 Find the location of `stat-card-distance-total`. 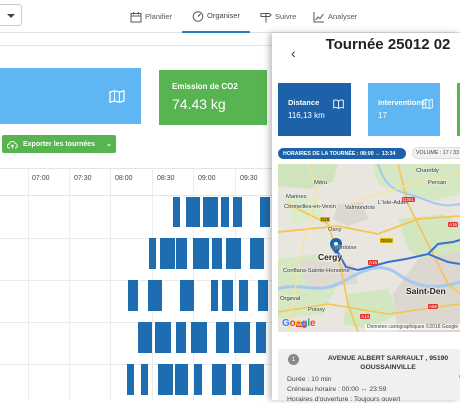

stat-card-distance-total is located at coordinates (70, 96).